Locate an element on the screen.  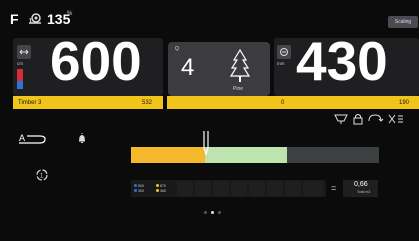
equals-sign: = is located at coordinates (334, 188).